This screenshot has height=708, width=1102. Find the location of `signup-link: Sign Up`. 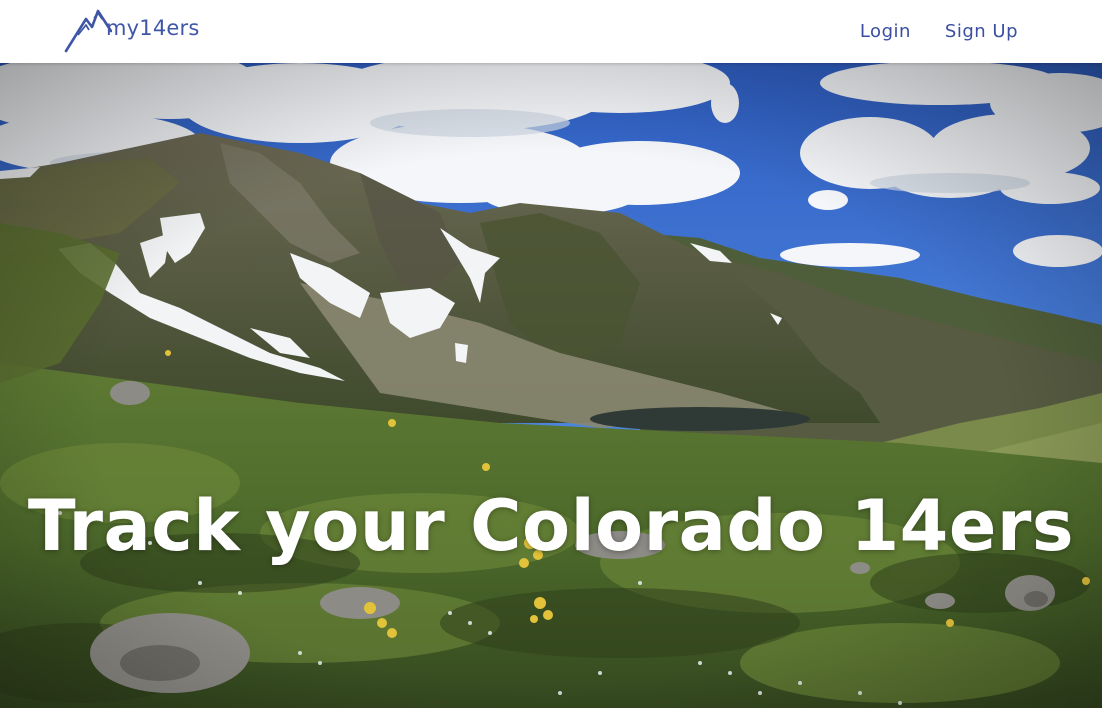

signup-link: Sign Up is located at coordinates (981, 31).